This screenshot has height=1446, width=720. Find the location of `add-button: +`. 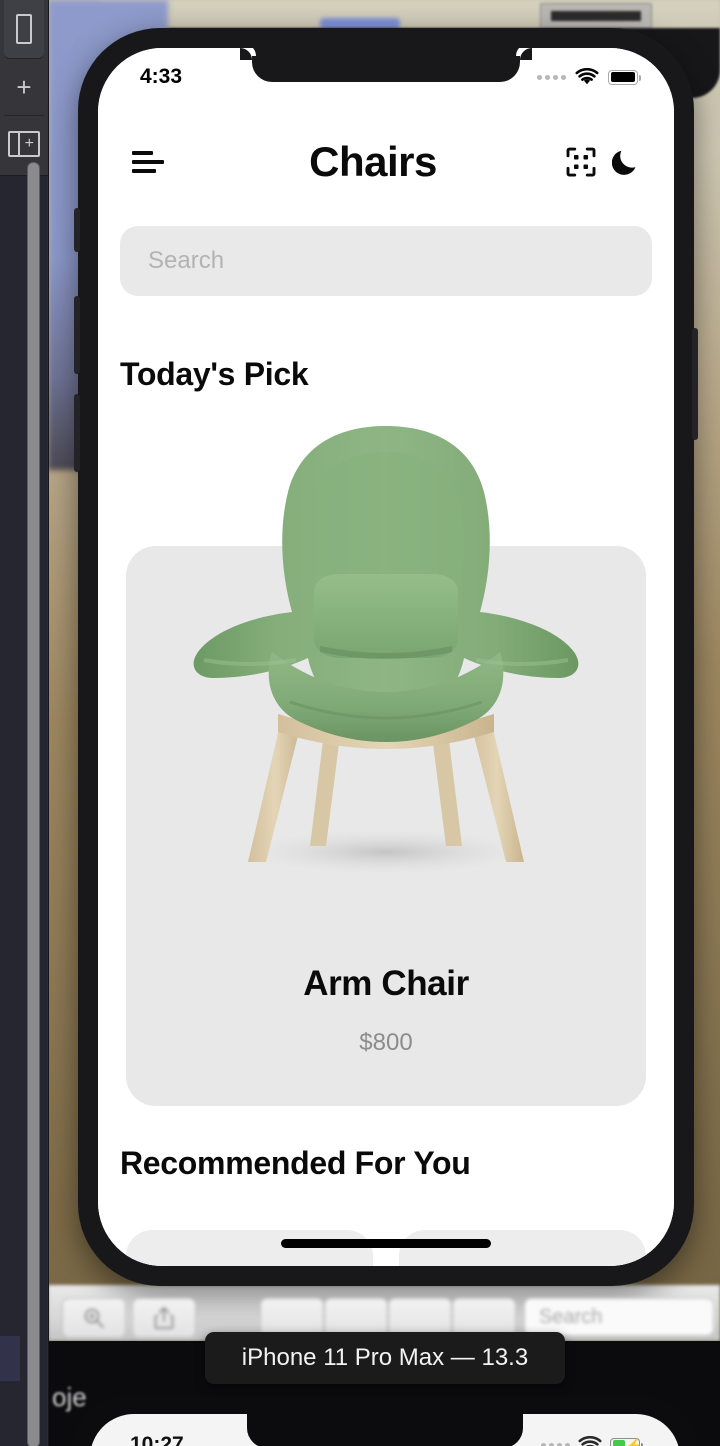

add-button: + is located at coordinates (24, 87).